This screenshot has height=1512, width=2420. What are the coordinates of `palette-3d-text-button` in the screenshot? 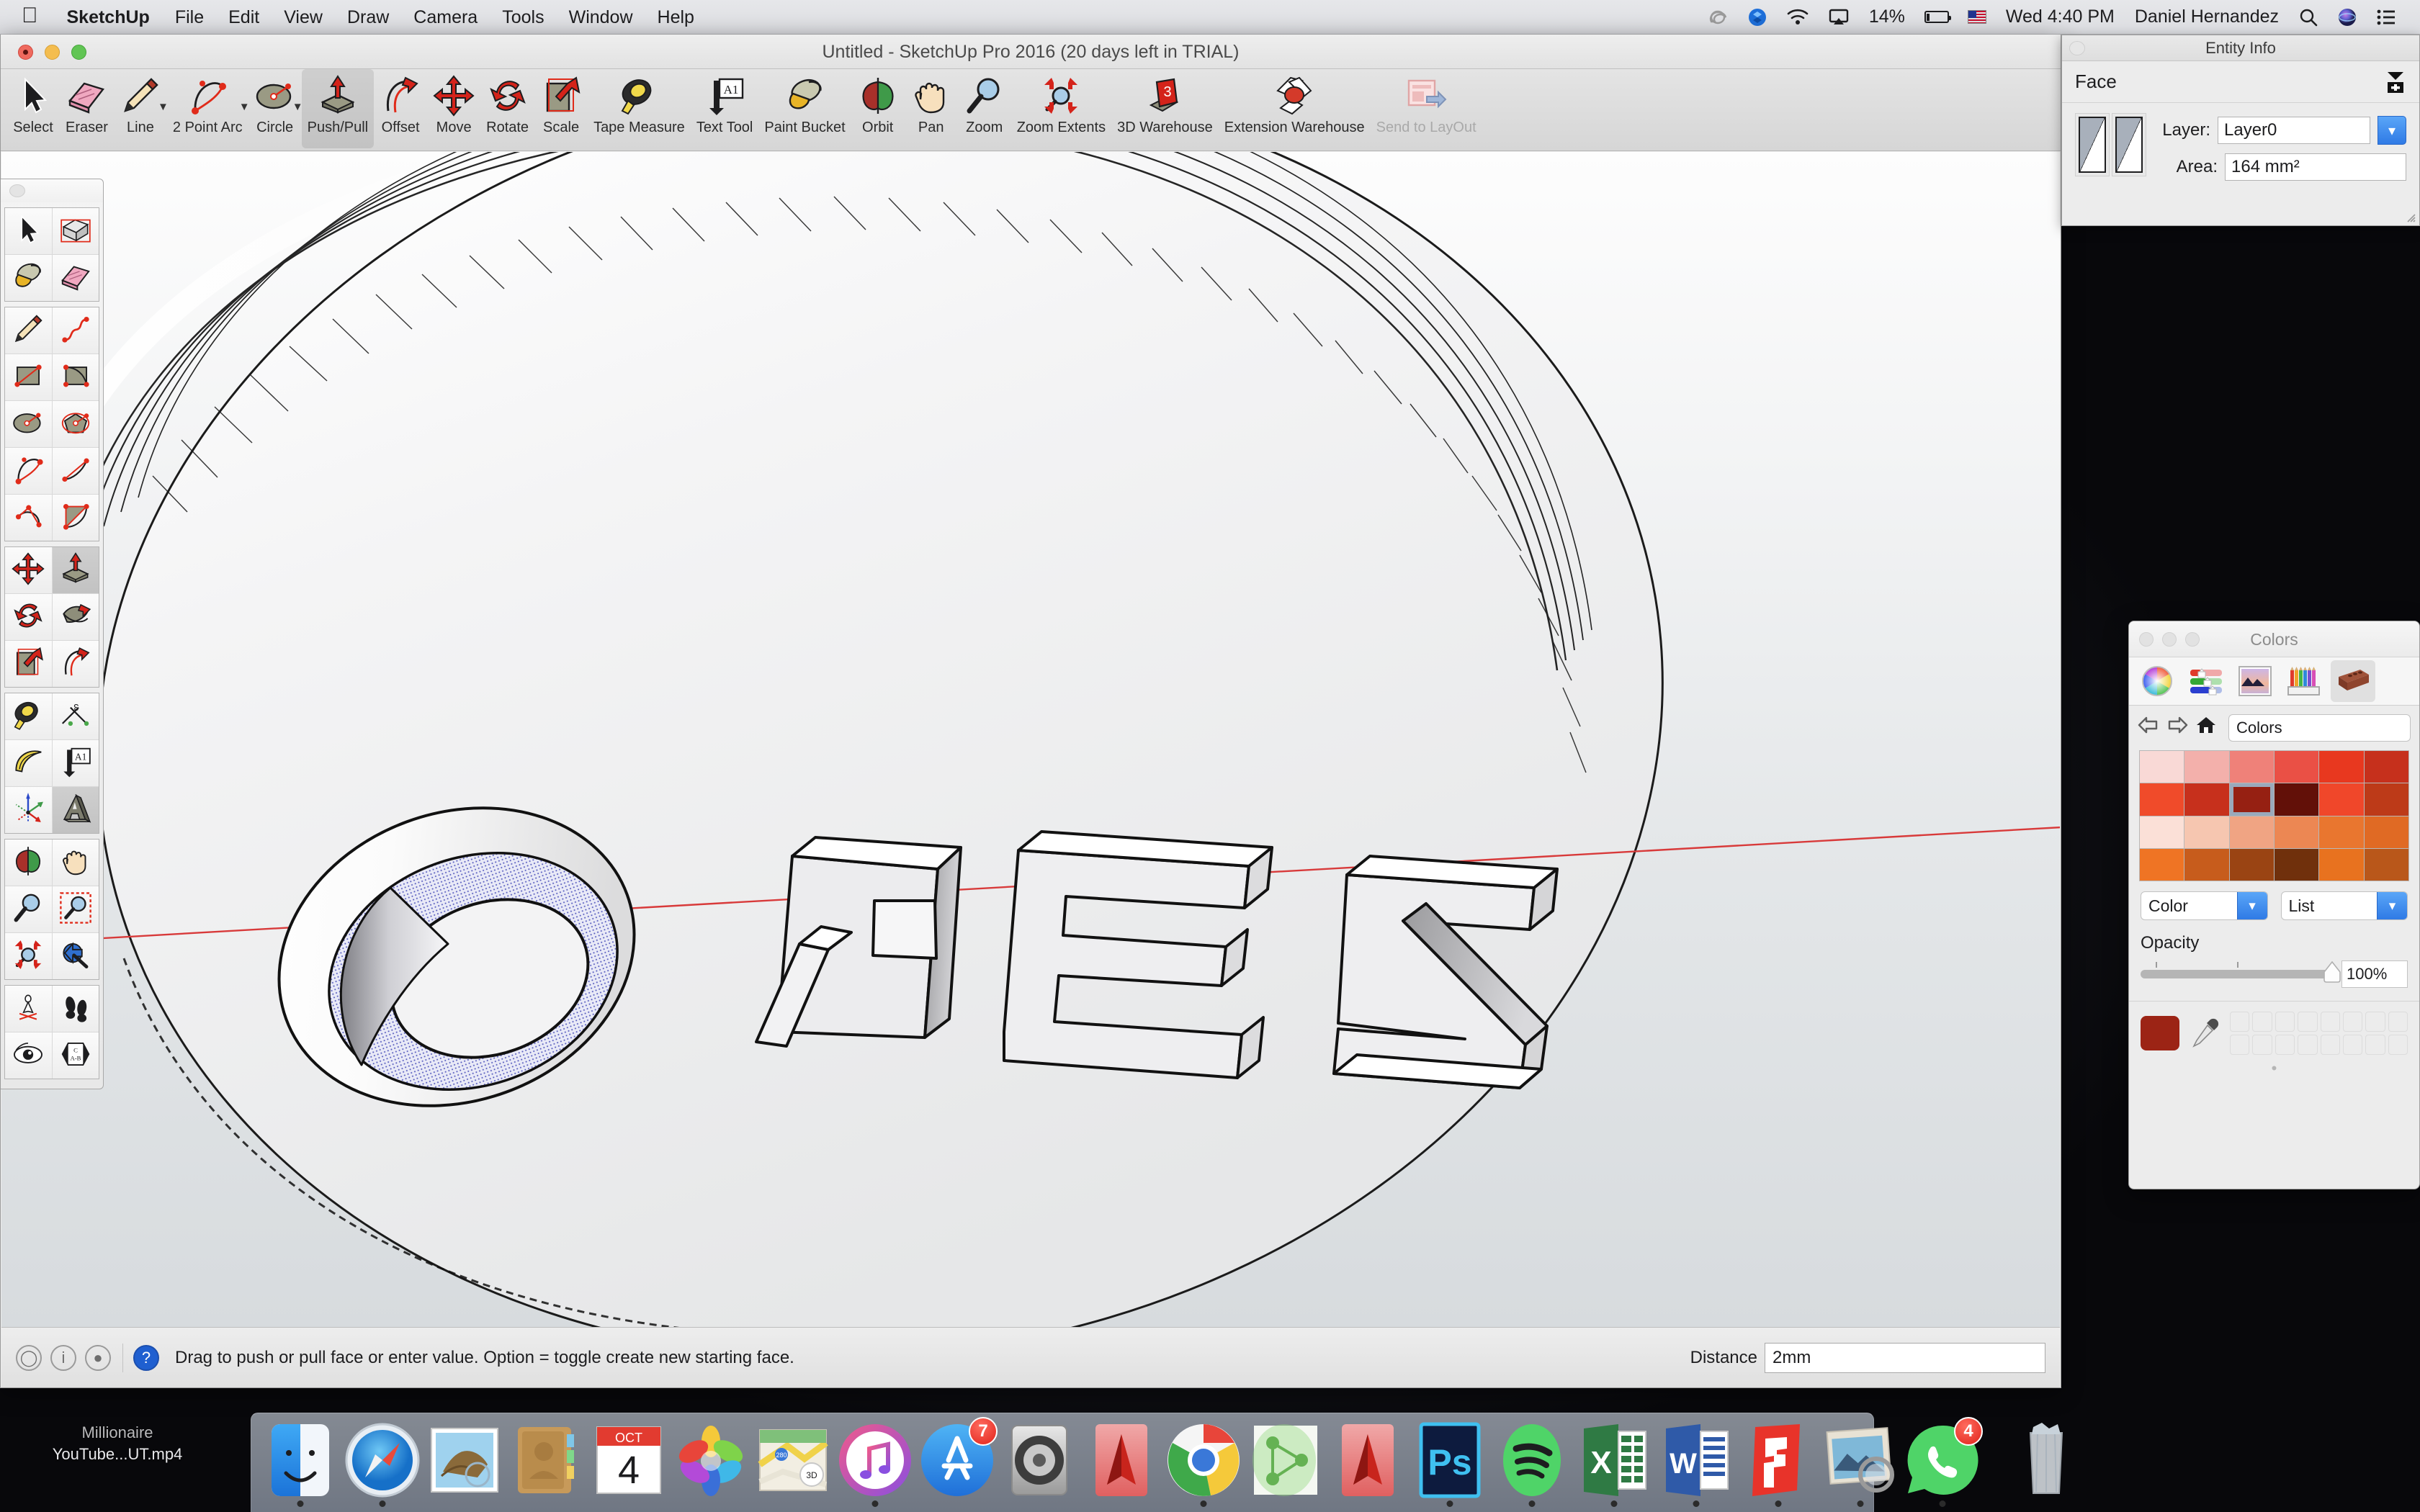 It's located at (75, 810).